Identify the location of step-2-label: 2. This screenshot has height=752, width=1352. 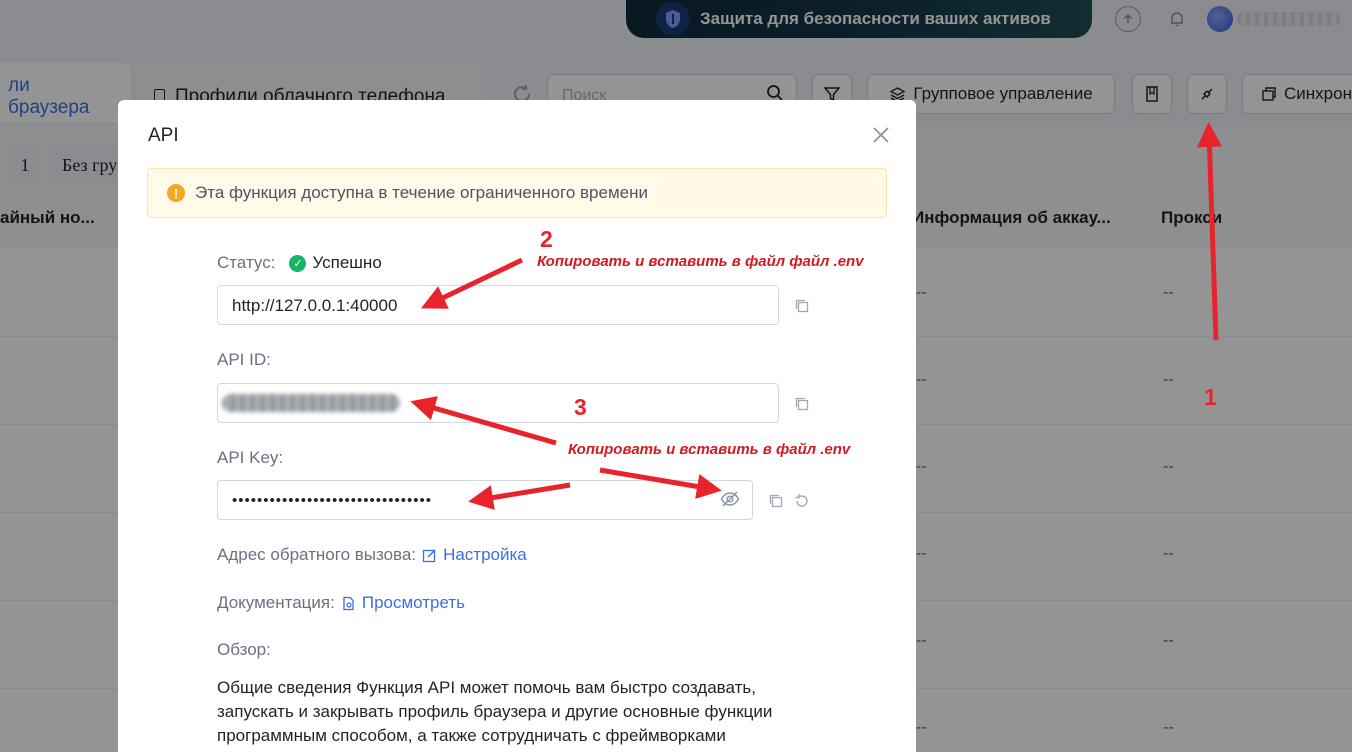
(546, 239).